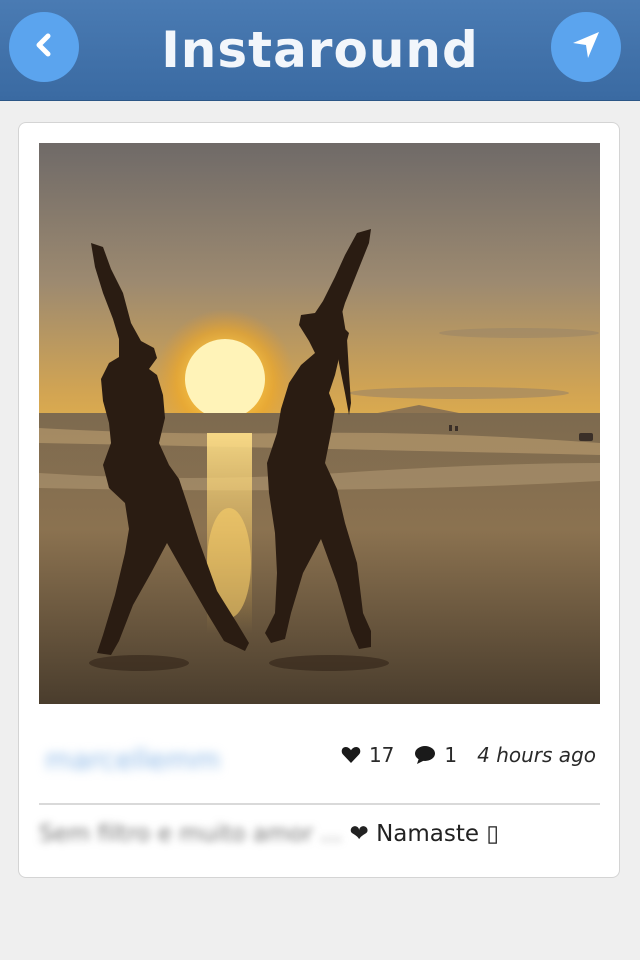 The width and height of the screenshot is (640, 960). Describe the element at coordinates (319, 760) in the screenshot. I see `post-meta: marcellemm 17 1 4 hours ago` at that location.